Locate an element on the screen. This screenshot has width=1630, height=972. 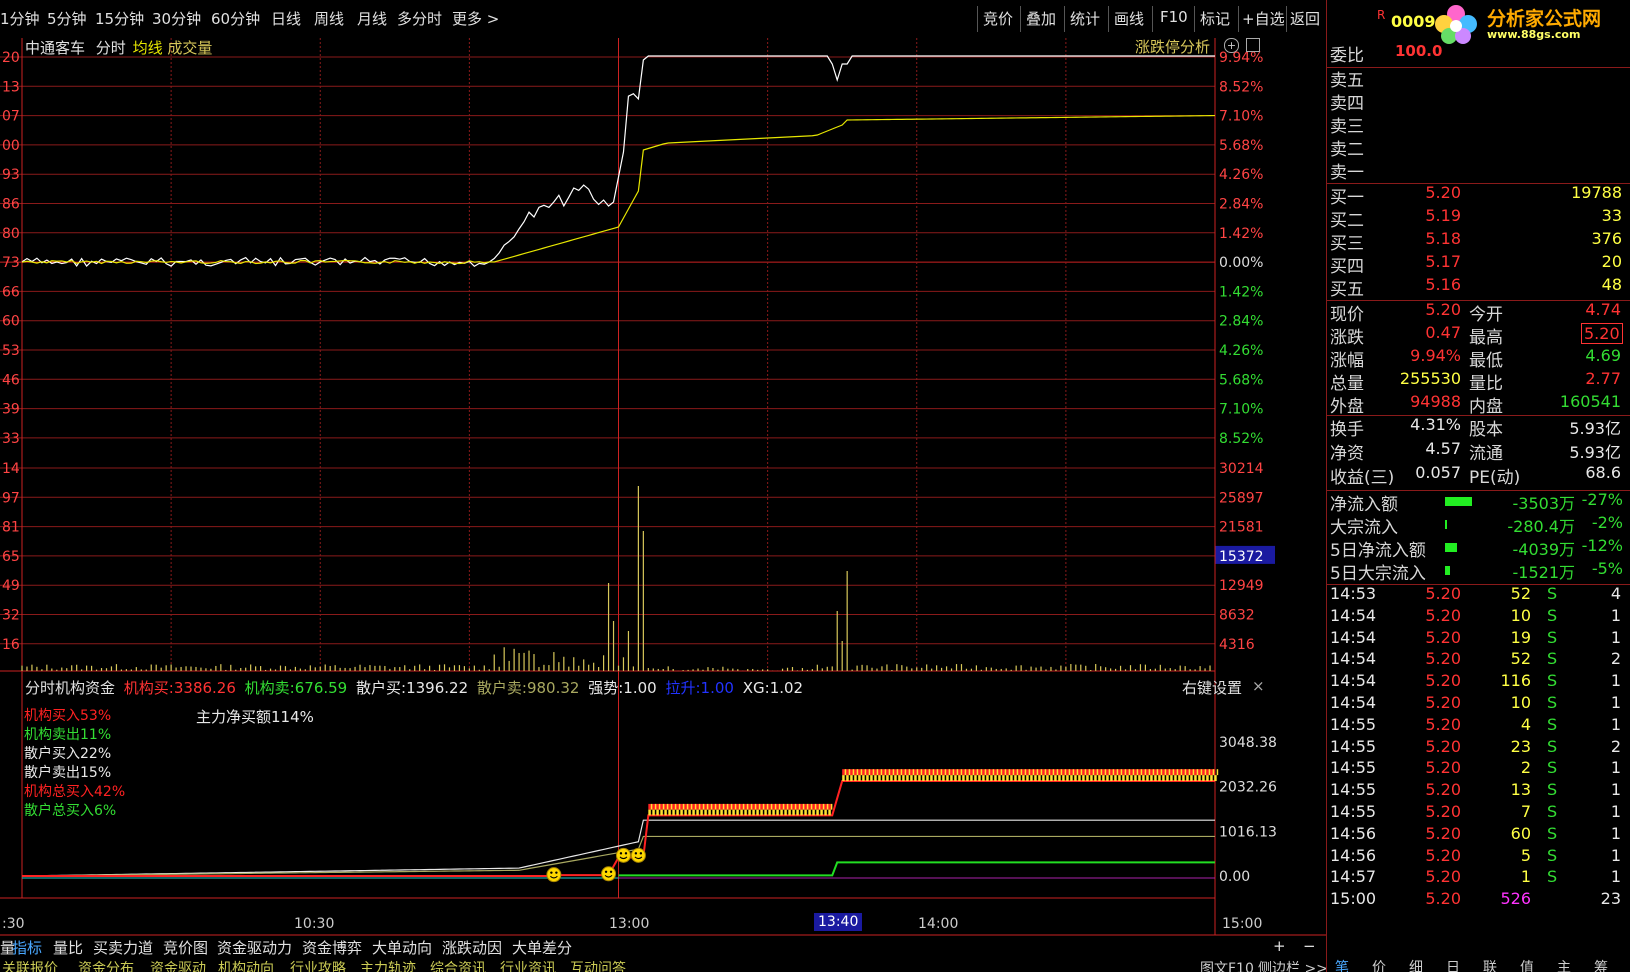
tab-institution-trend: 机构动向 is located at coordinates (246, 965).